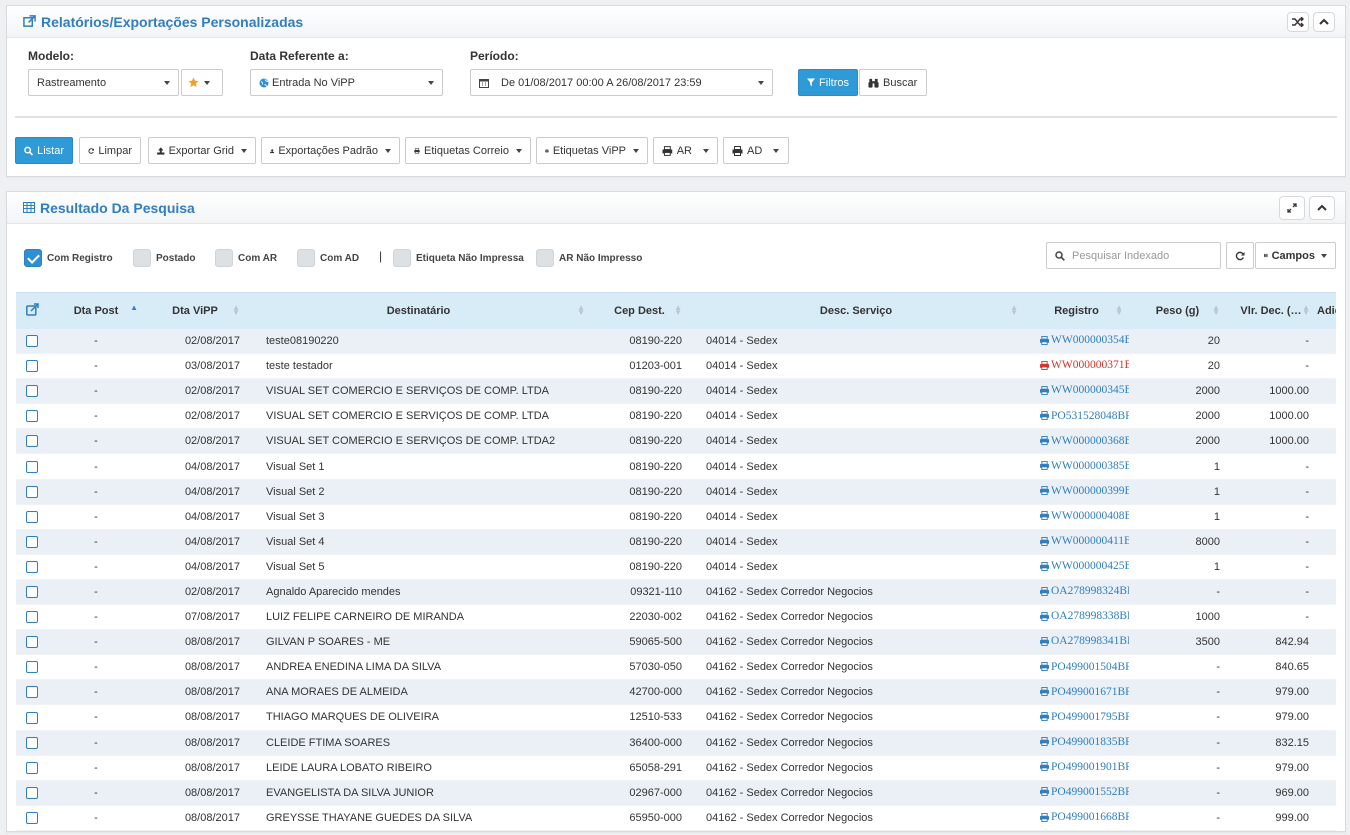 This screenshot has height=835, width=1350. I want to click on listar-button: Listar, so click(44, 150).